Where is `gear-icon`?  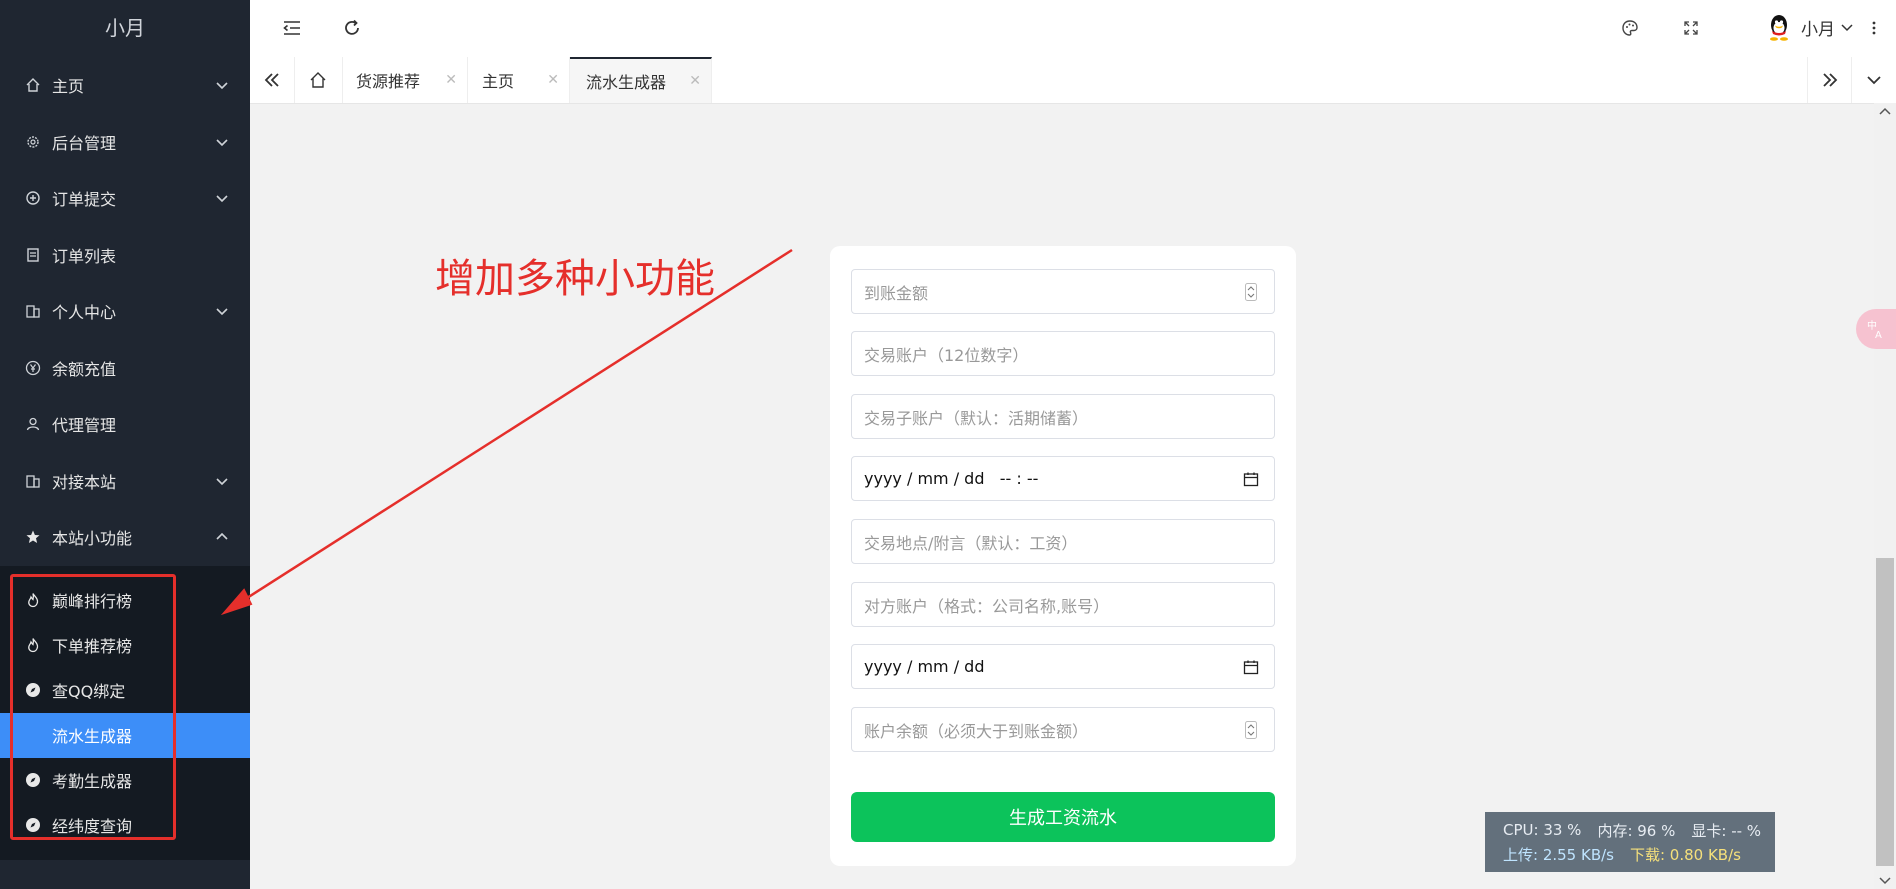 gear-icon is located at coordinates (33, 142).